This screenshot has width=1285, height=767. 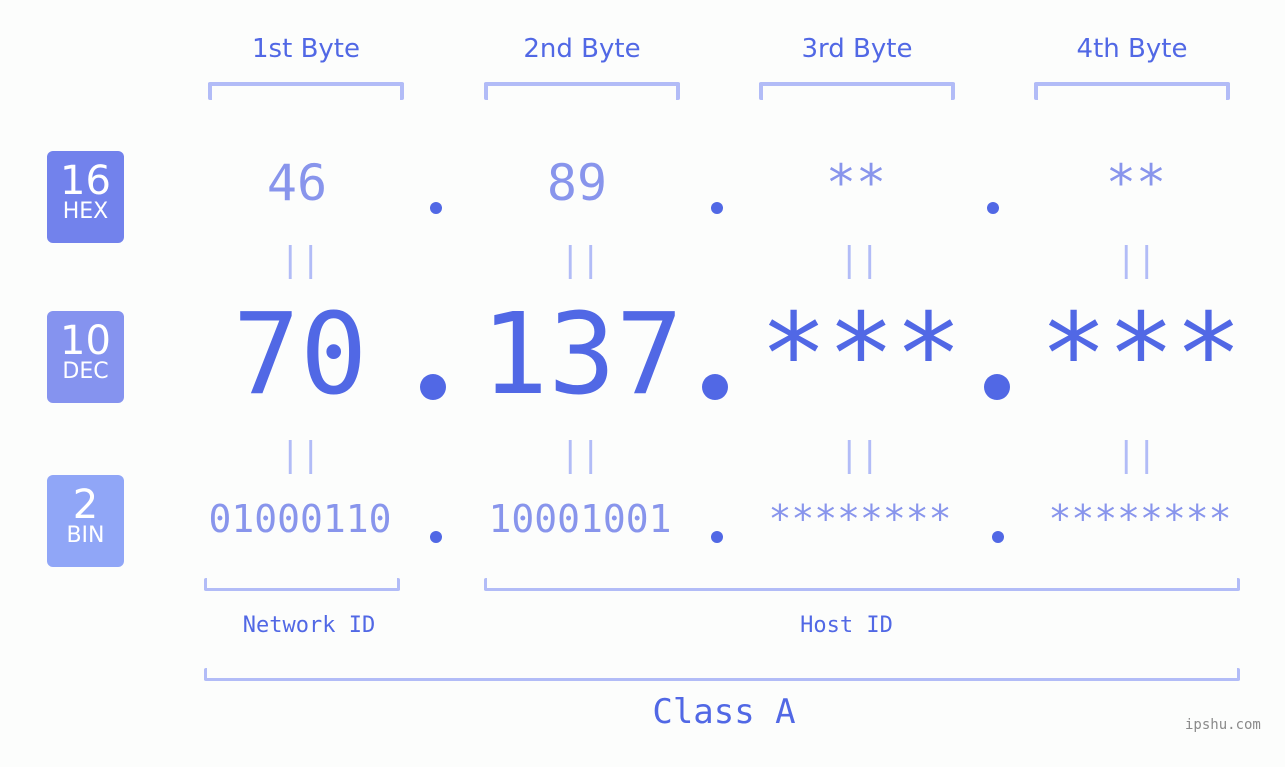 I want to click on bin-value-2: 10001001, so click(x=580, y=519).